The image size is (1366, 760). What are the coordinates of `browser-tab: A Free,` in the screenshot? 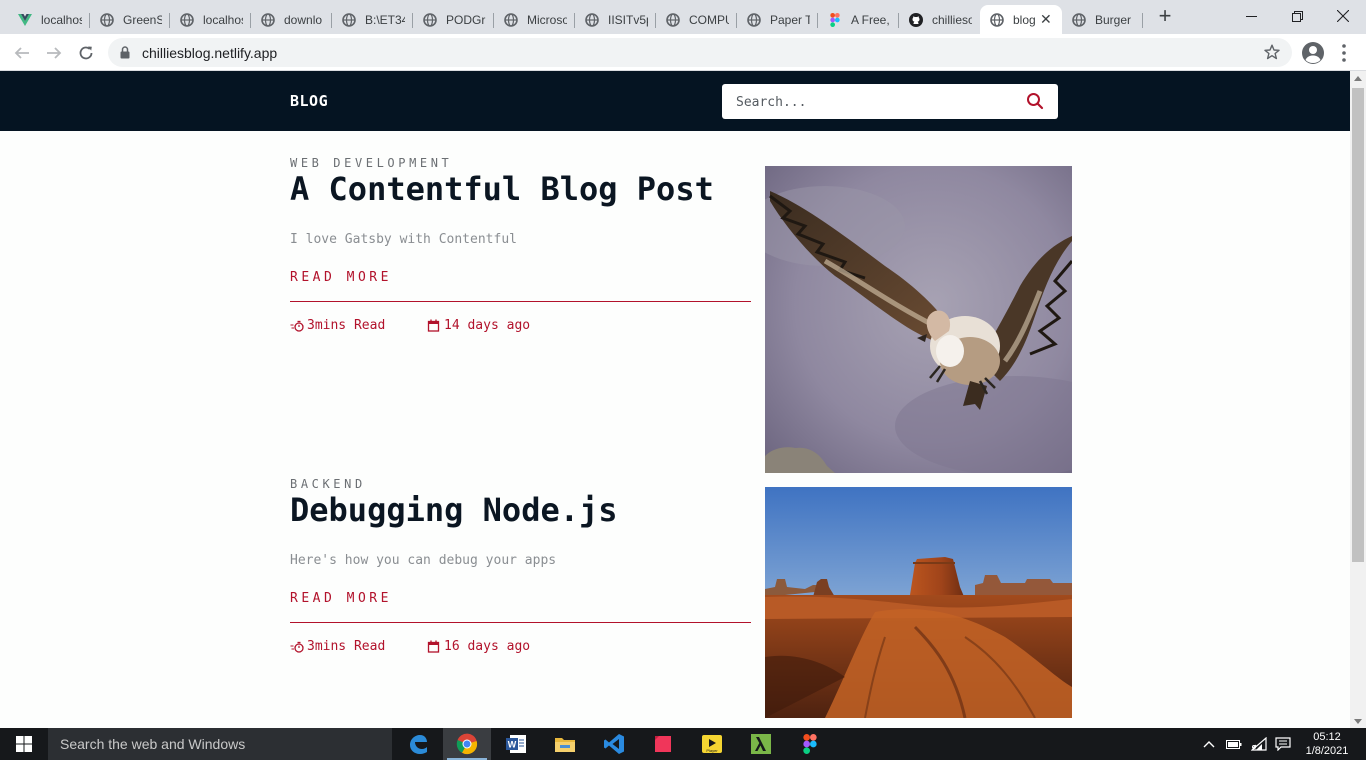 It's located at (858, 19).